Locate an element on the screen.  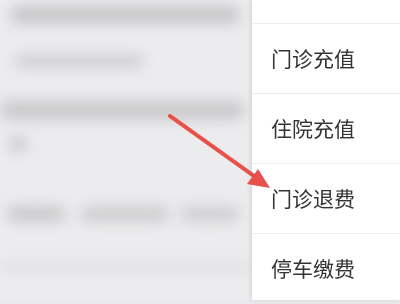
menu-item-inpatient-recharge: 住院充值 is located at coordinates (326, 129).